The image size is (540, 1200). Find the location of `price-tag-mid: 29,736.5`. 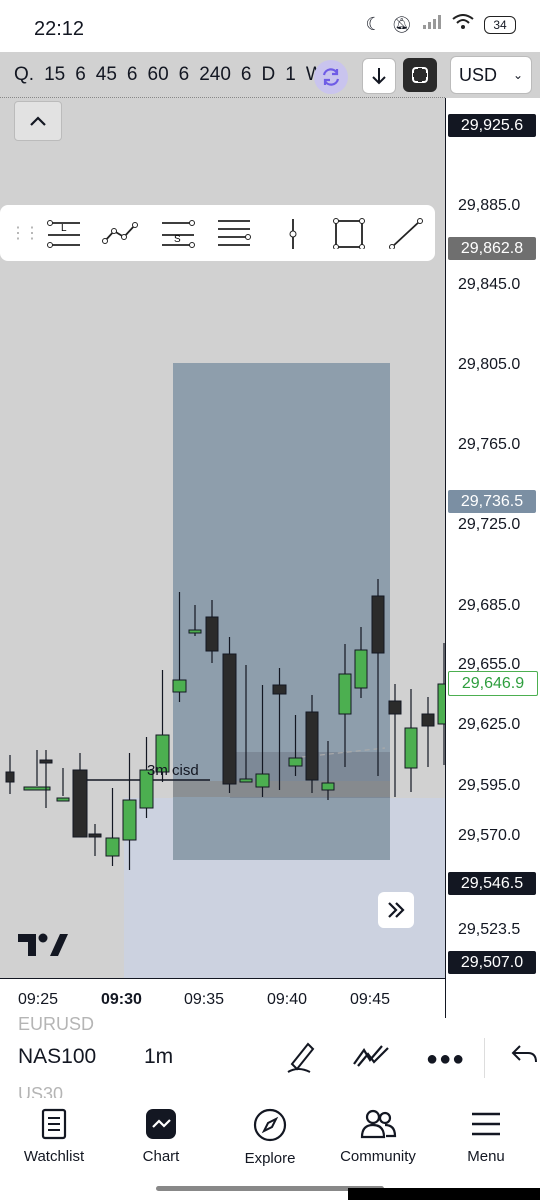

price-tag-mid: 29,736.5 is located at coordinates (492, 501).